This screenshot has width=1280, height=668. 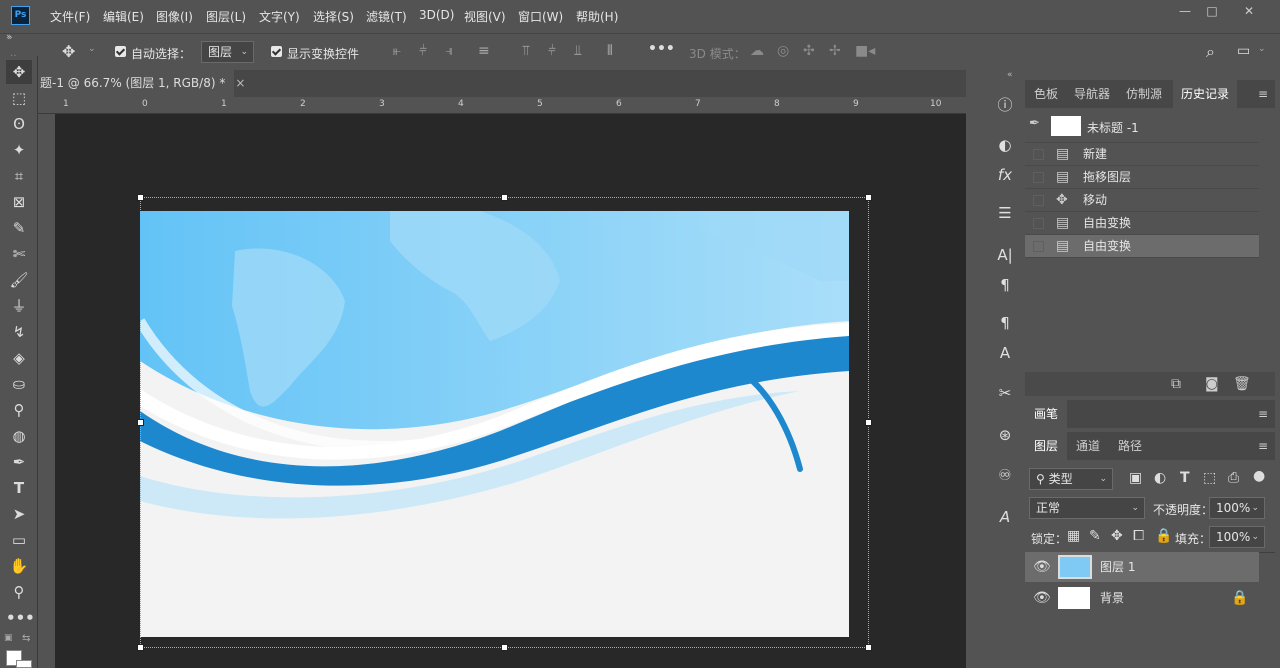 I want to click on align-bottom-icon: ⫫, so click(x=578, y=51).